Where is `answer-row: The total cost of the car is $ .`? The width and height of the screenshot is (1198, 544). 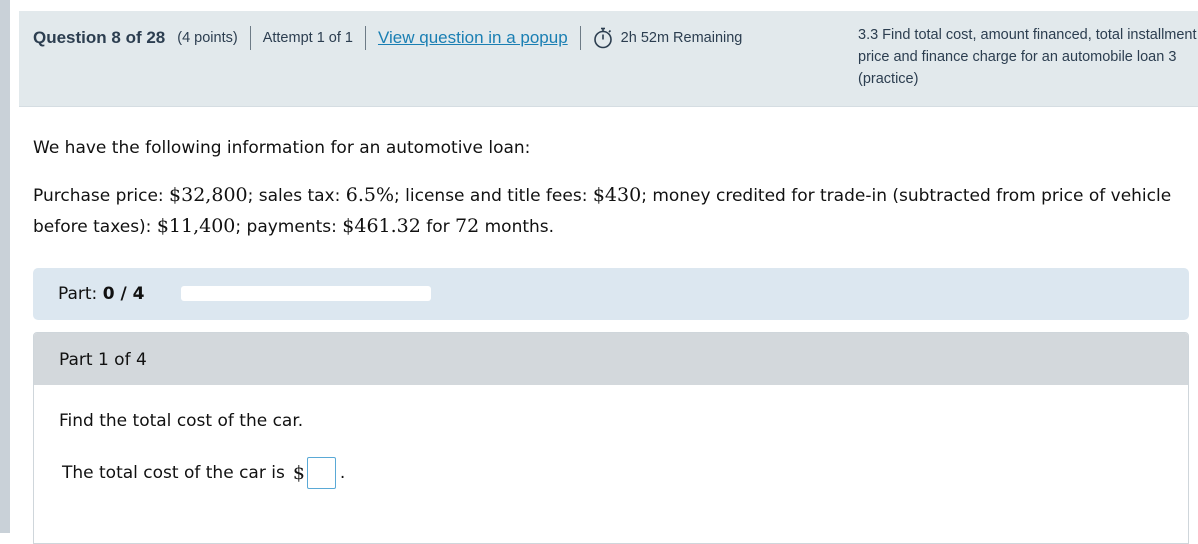
answer-row: The total cost of the car is $ . is located at coordinates (203, 473).